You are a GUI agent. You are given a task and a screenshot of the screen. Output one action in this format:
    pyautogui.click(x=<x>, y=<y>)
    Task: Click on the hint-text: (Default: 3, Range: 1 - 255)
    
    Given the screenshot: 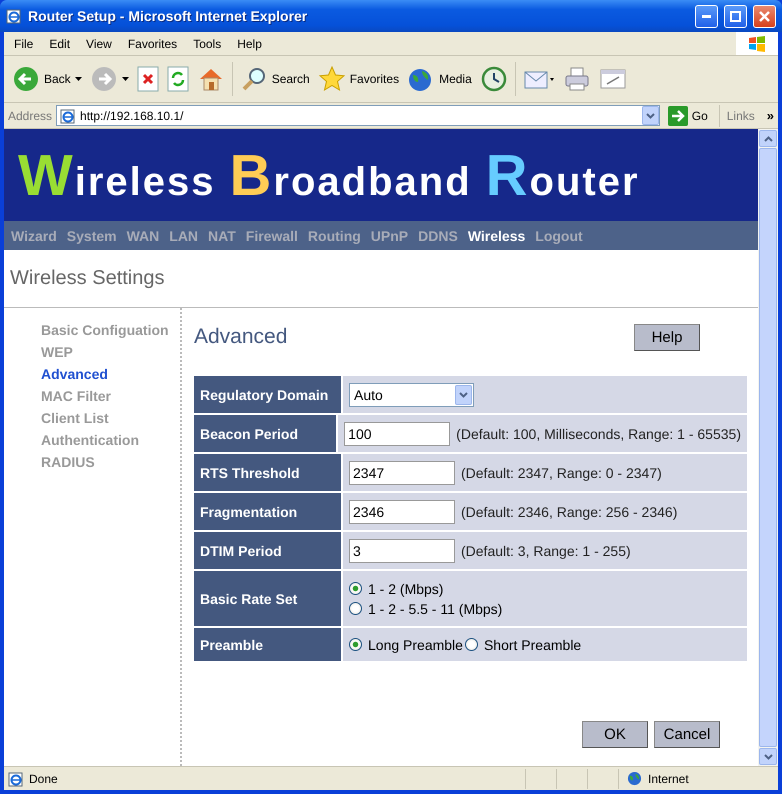 What is the action you would take?
    pyautogui.click(x=546, y=550)
    